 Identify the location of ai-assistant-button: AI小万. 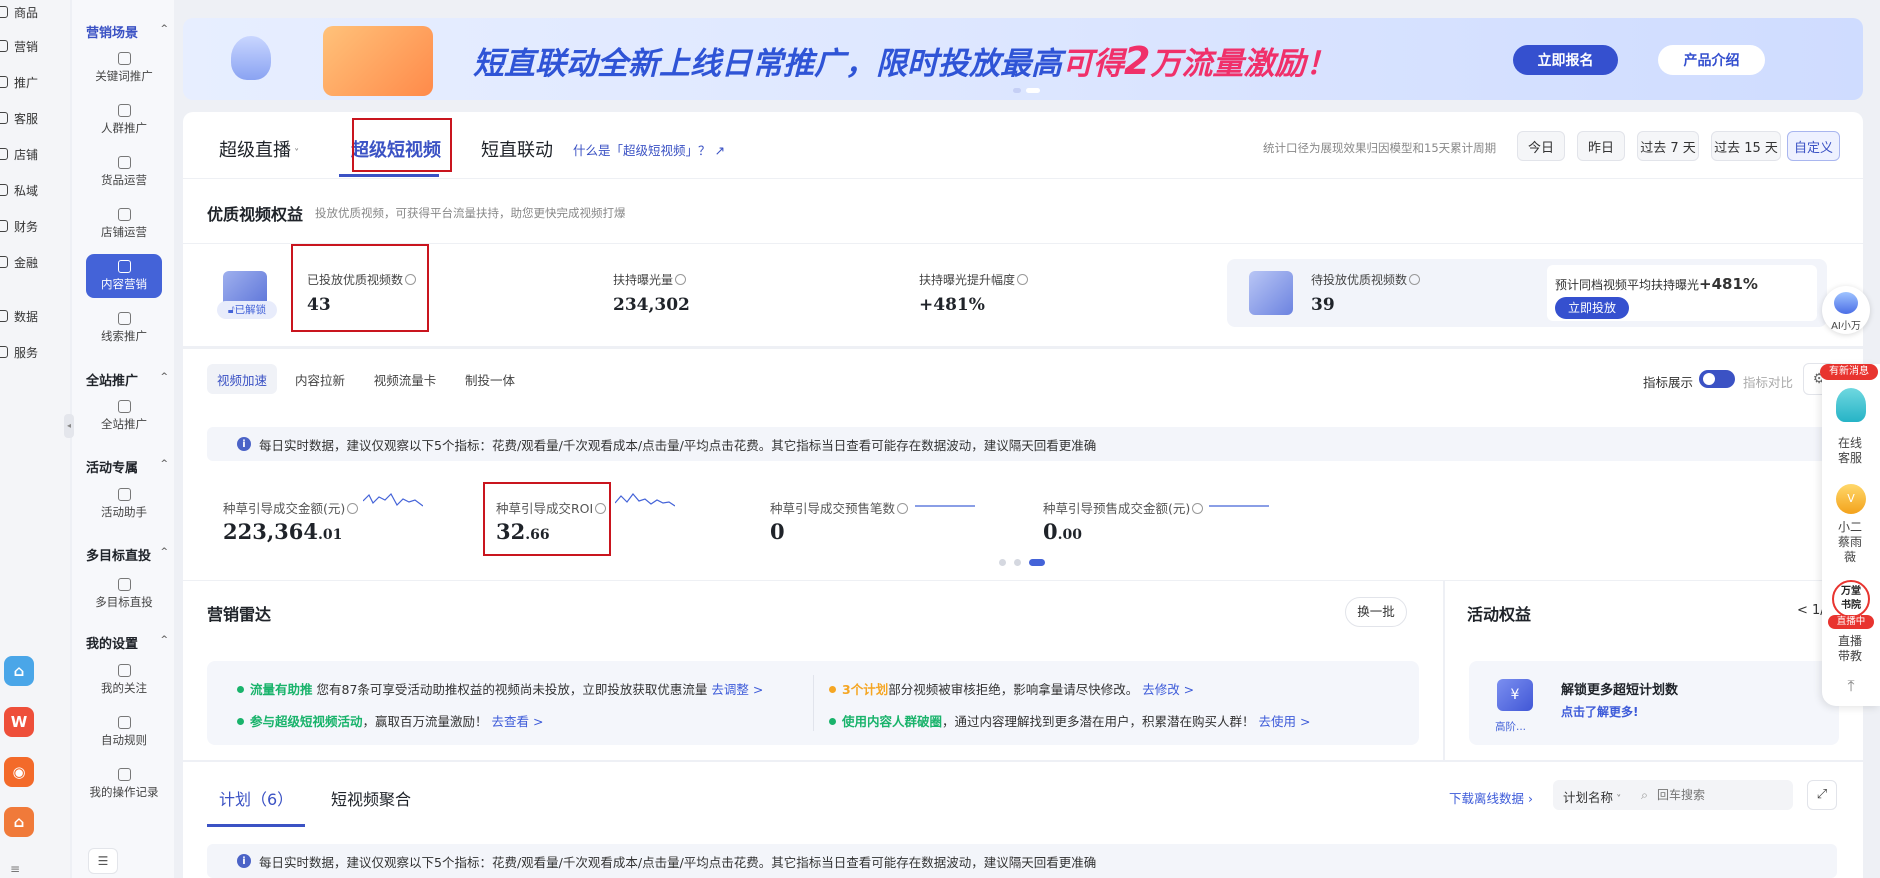
(1846, 310).